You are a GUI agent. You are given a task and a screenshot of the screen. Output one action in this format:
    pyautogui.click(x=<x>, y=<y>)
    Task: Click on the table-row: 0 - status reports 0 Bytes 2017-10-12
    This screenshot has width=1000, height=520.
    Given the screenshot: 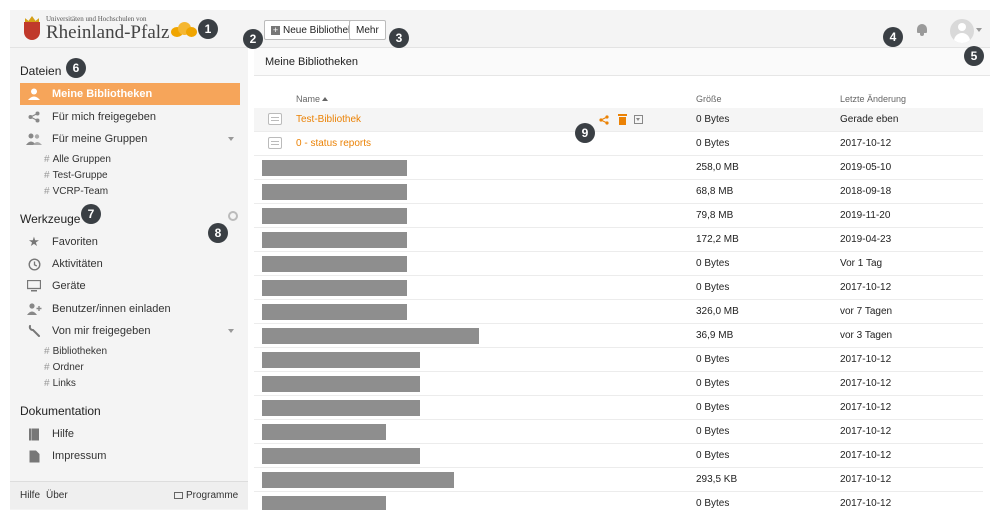 What is the action you would take?
    pyautogui.click(x=618, y=144)
    